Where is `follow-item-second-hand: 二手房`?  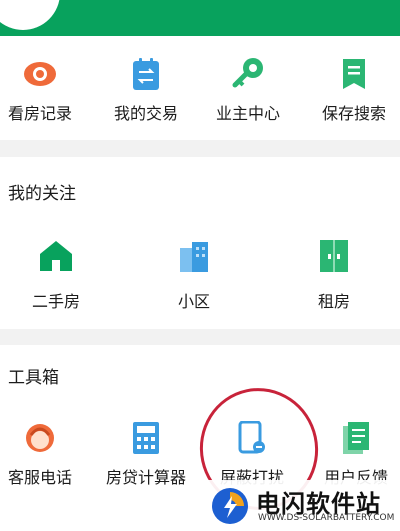 follow-item-second-hand: 二手房 is located at coordinates (56, 275).